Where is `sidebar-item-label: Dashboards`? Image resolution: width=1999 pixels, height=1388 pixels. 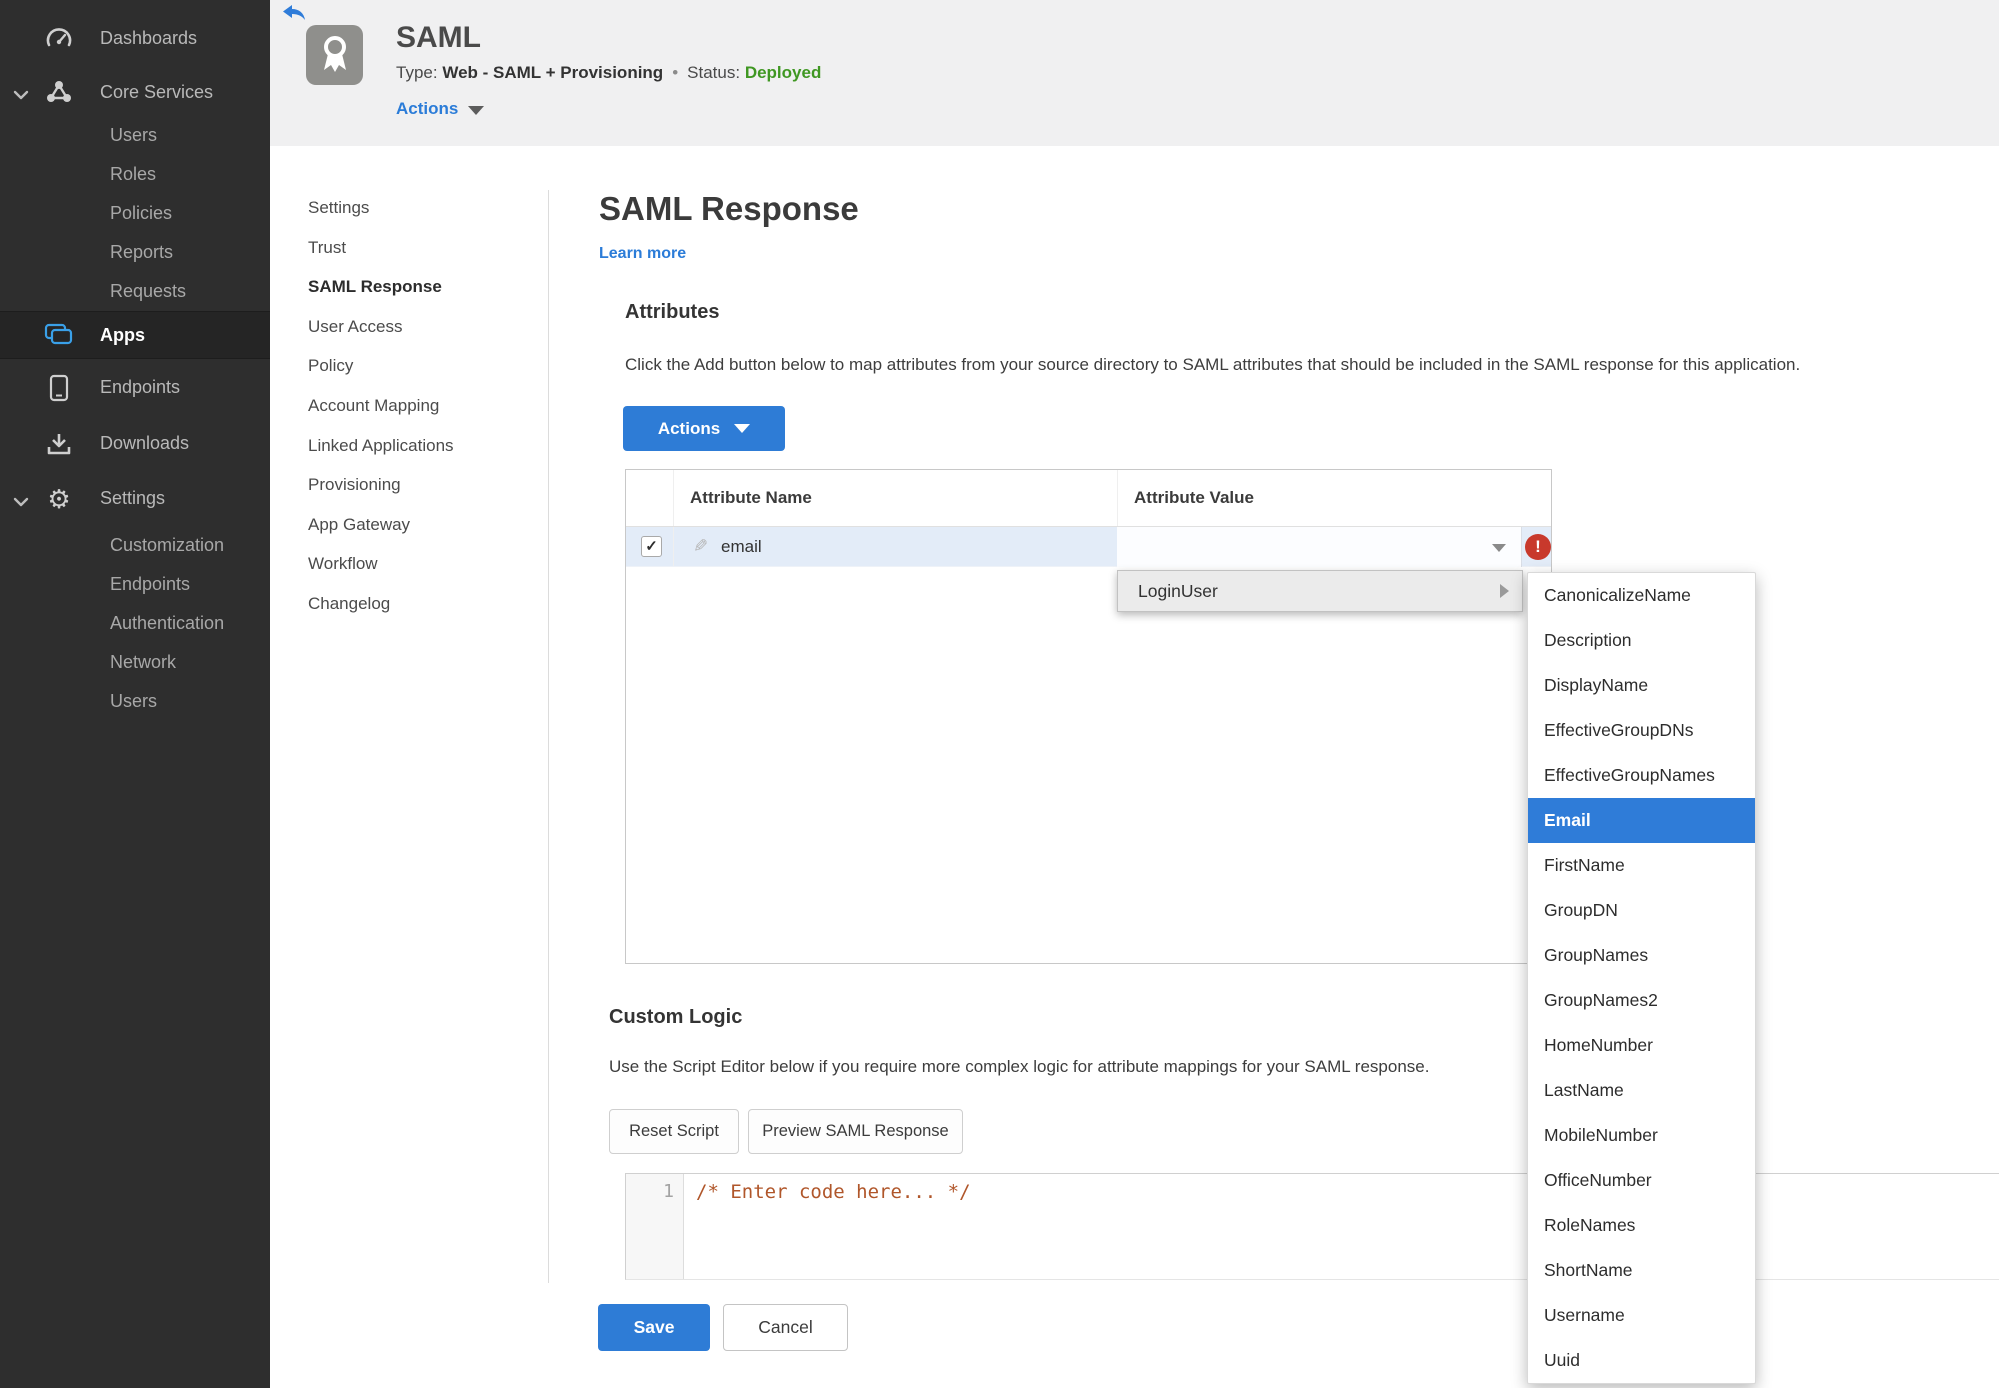
sidebar-item-label: Dashboards is located at coordinates (149, 37).